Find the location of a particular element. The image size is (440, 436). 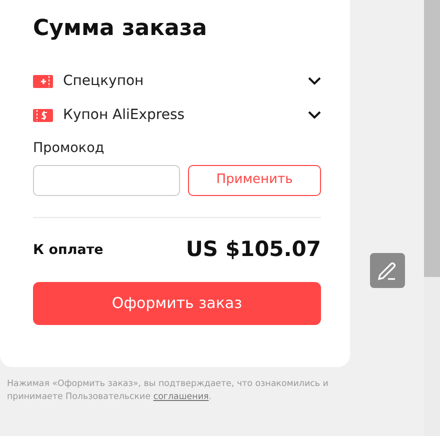

promo-code-field is located at coordinates (106, 180).